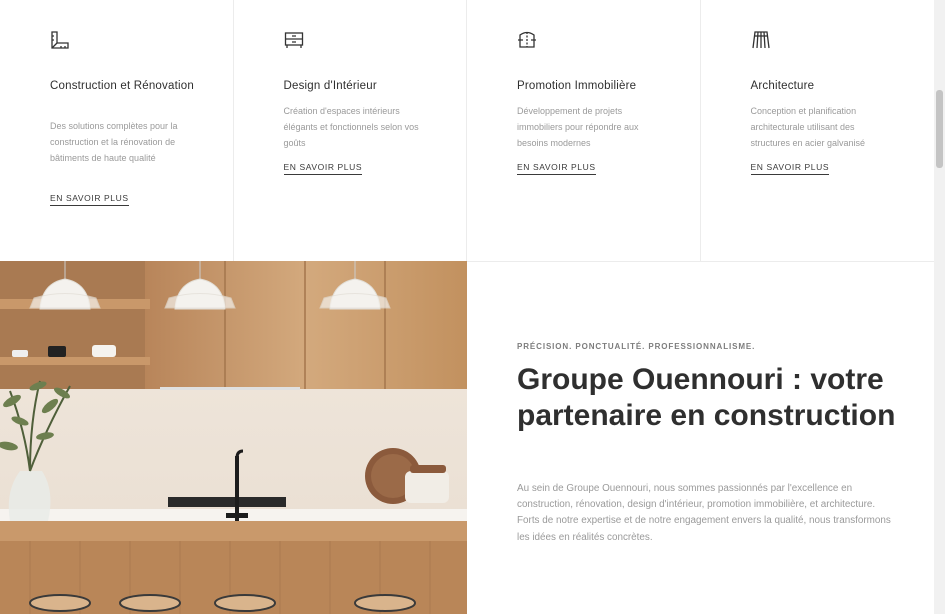 The image size is (945, 614). I want to click on scrollbar-thumb, so click(939, 129).